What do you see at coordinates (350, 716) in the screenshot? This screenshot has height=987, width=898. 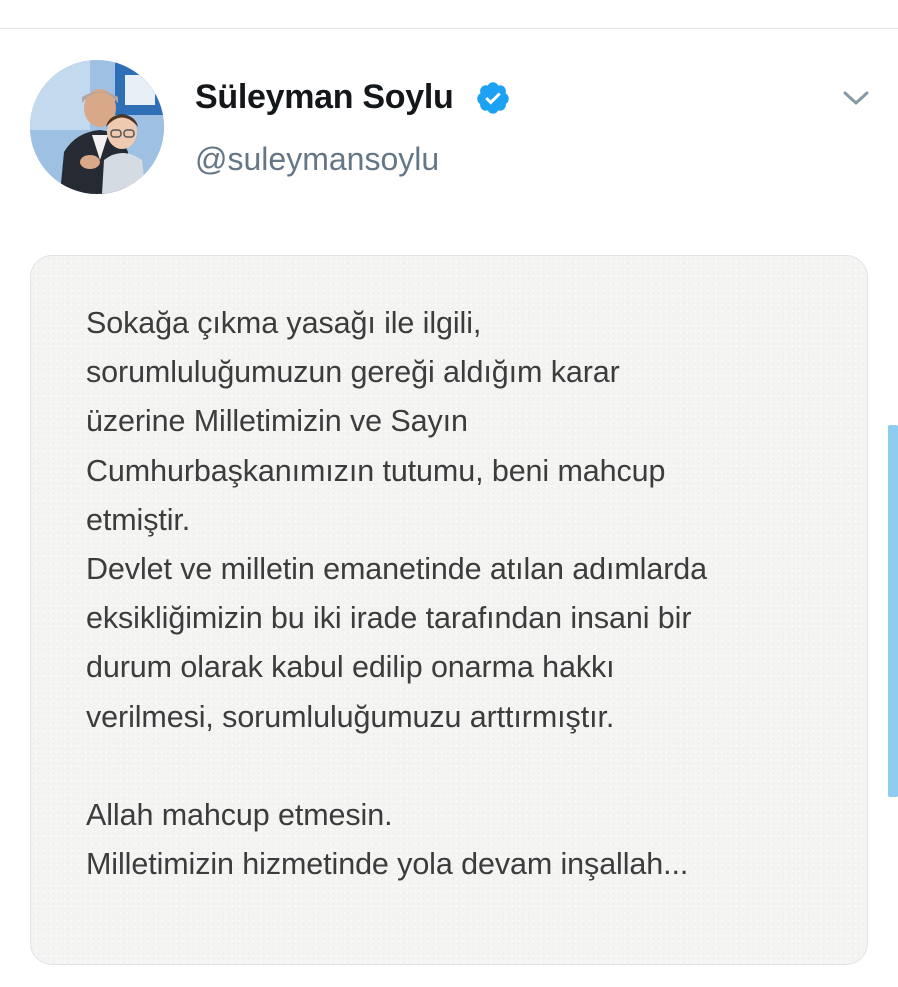 I see `statement-line: verilmesi, sorumluluğumuzu arttırmıştır.` at bounding box center [350, 716].